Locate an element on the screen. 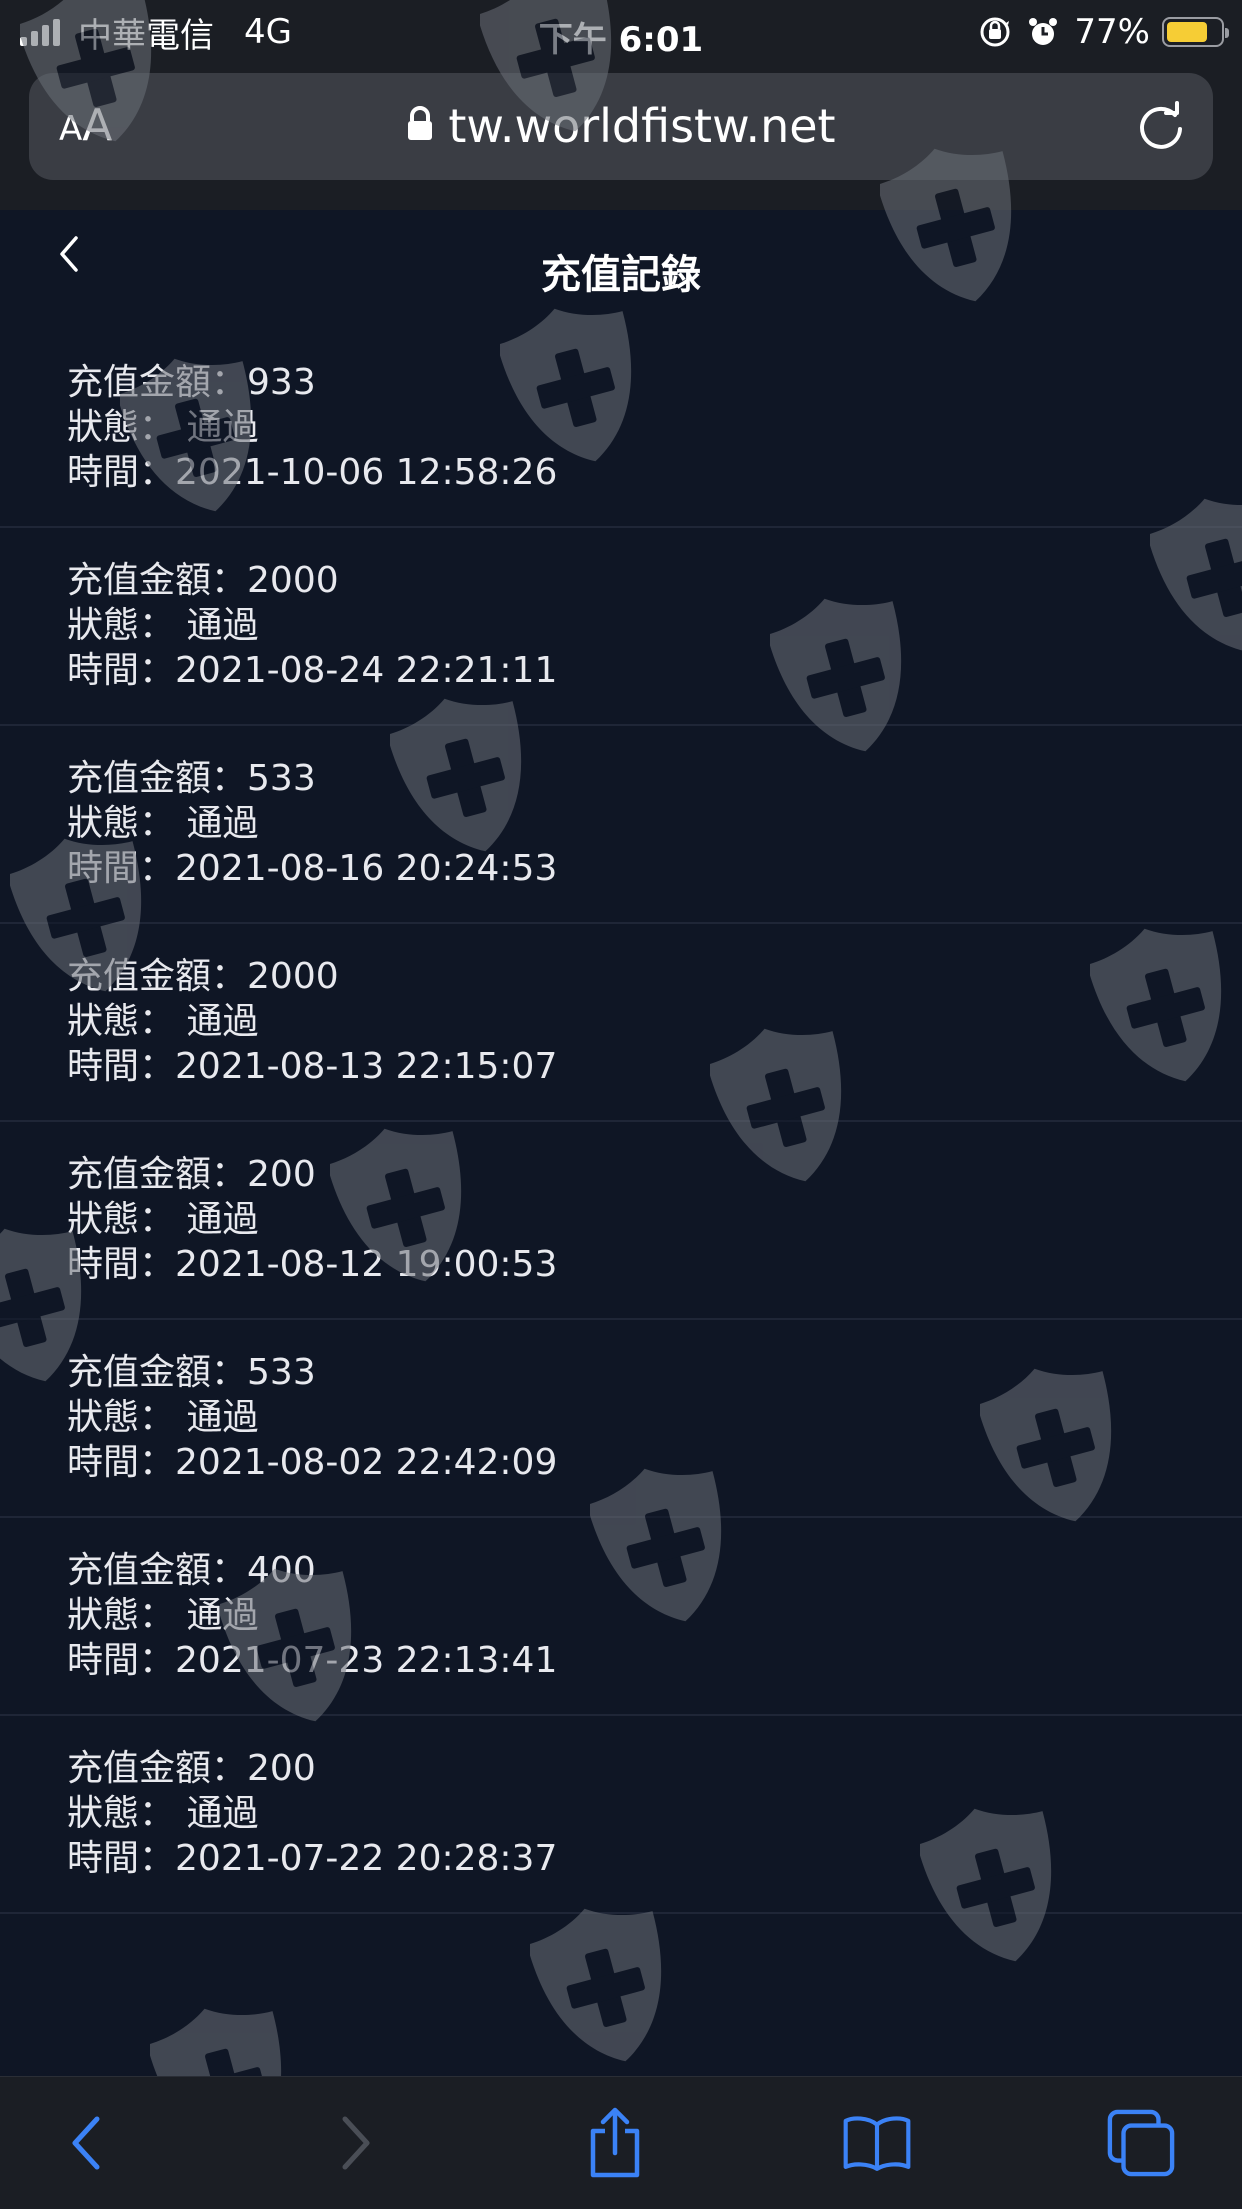 This screenshot has height=2209, width=1242. amount-line: 充值金額：200 is located at coordinates (654, 1174).